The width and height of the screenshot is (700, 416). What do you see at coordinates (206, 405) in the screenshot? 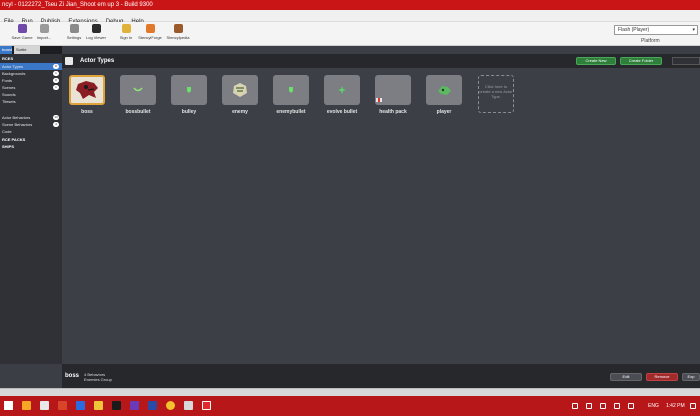
I see `stencyl-app-icon` at bounding box center [206, 405].